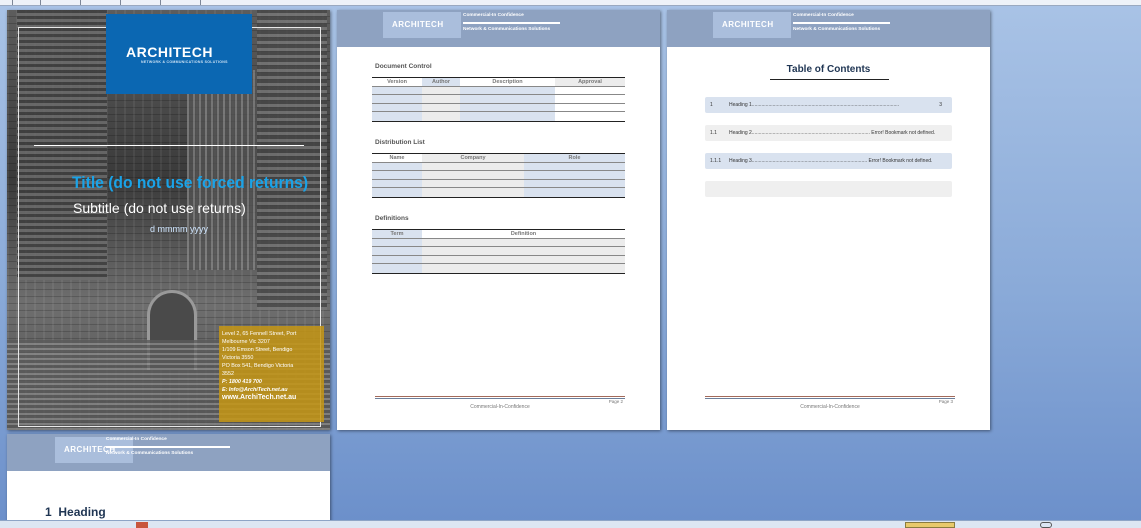 This screenshot has height=528, width=1141. I want to click on heading-text: Heading, so click(82, 512).